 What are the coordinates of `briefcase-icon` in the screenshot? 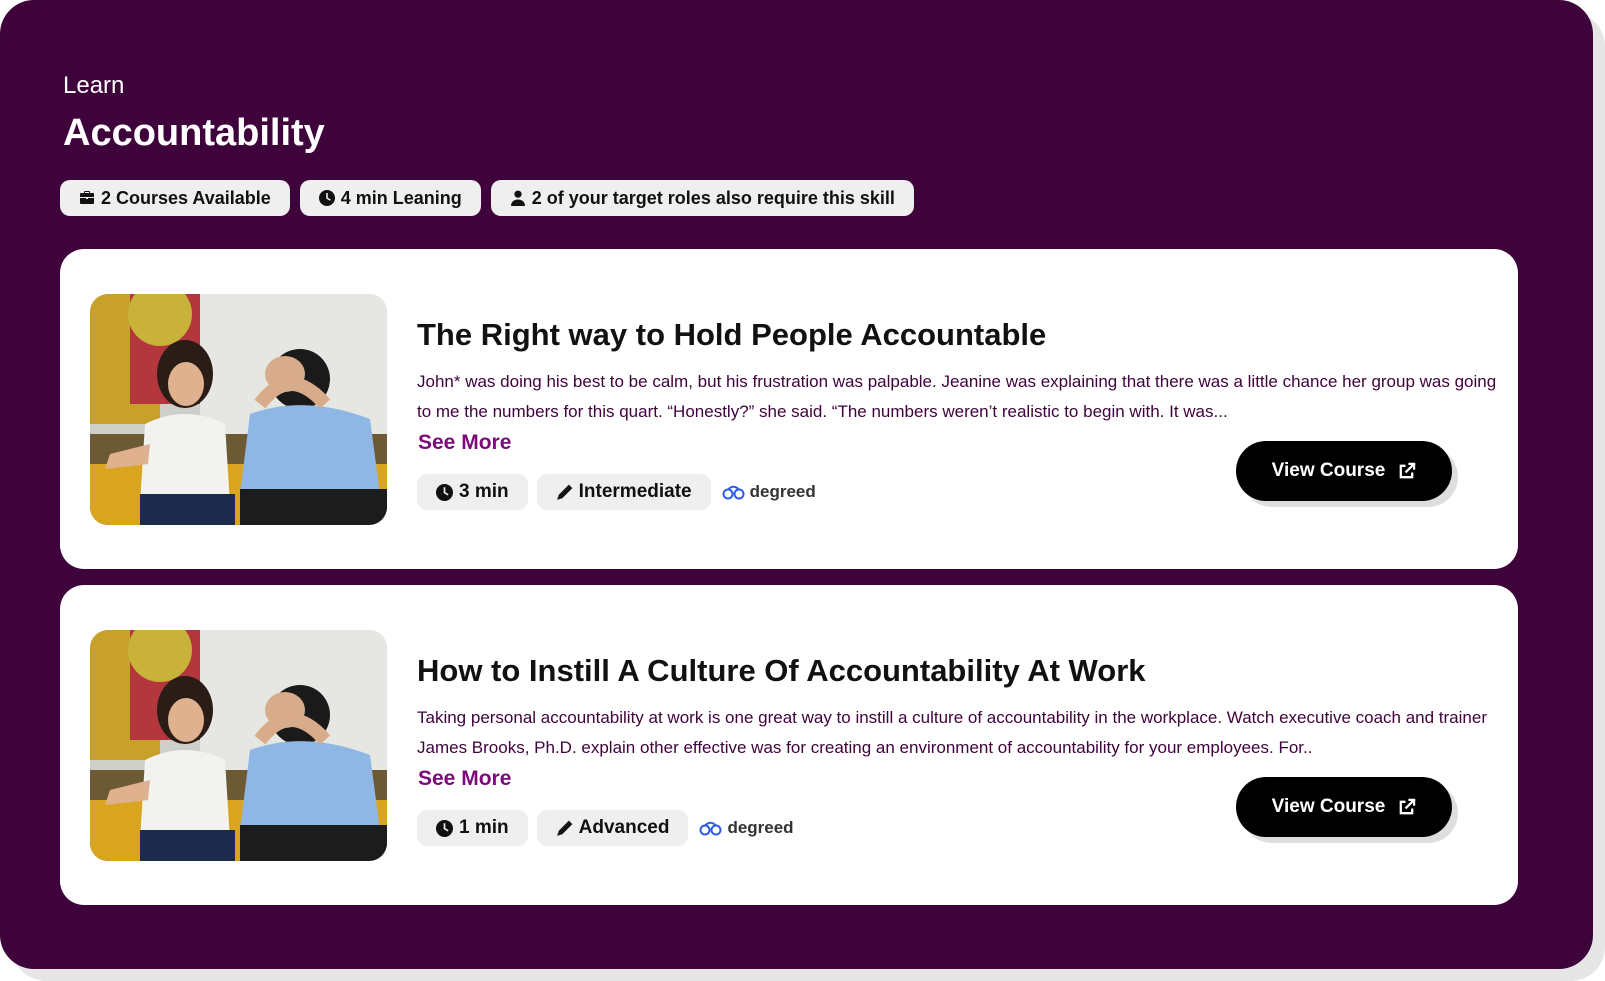 It's located at (87, 197).